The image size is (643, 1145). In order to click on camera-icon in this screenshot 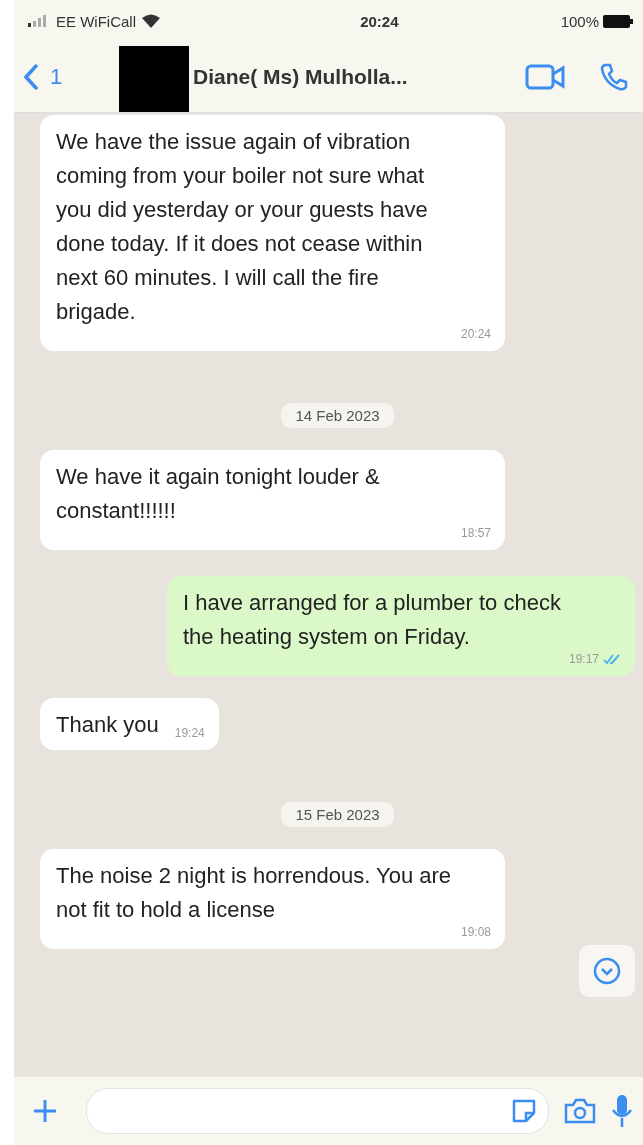, I will do `click(580, 1111)`.